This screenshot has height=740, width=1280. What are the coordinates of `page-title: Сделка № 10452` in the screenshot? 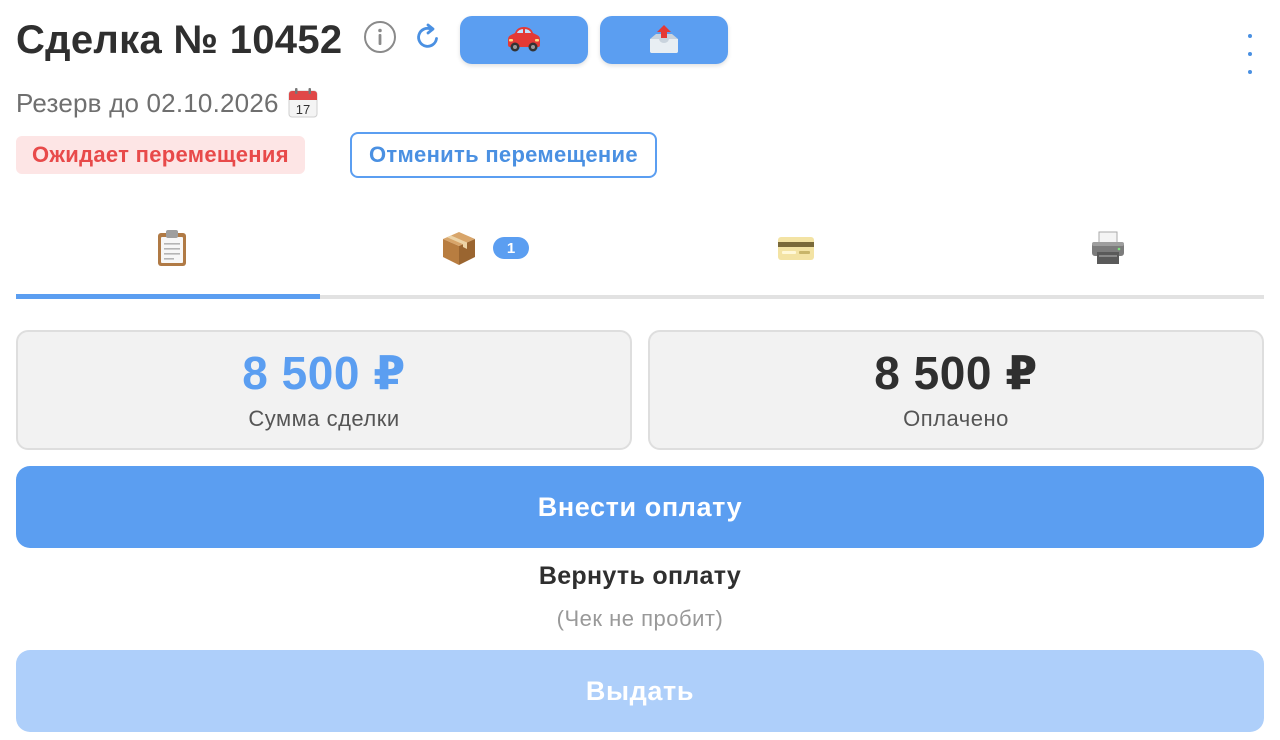 It's located at (179, 40).